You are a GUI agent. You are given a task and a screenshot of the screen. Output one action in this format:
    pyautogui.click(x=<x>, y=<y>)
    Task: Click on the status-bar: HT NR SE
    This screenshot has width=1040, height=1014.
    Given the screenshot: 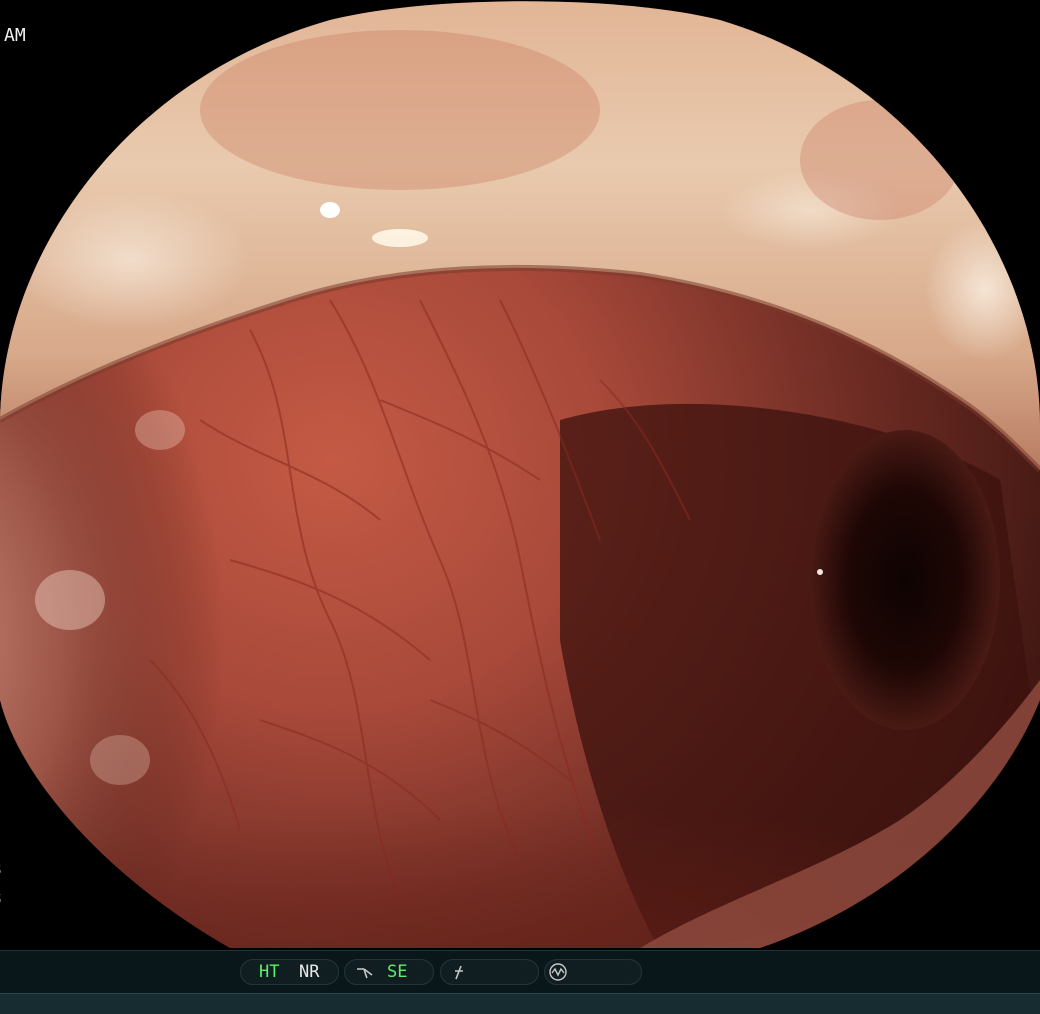 What is the action you would take?
    pyautogui.click(x=520, y=982)
    